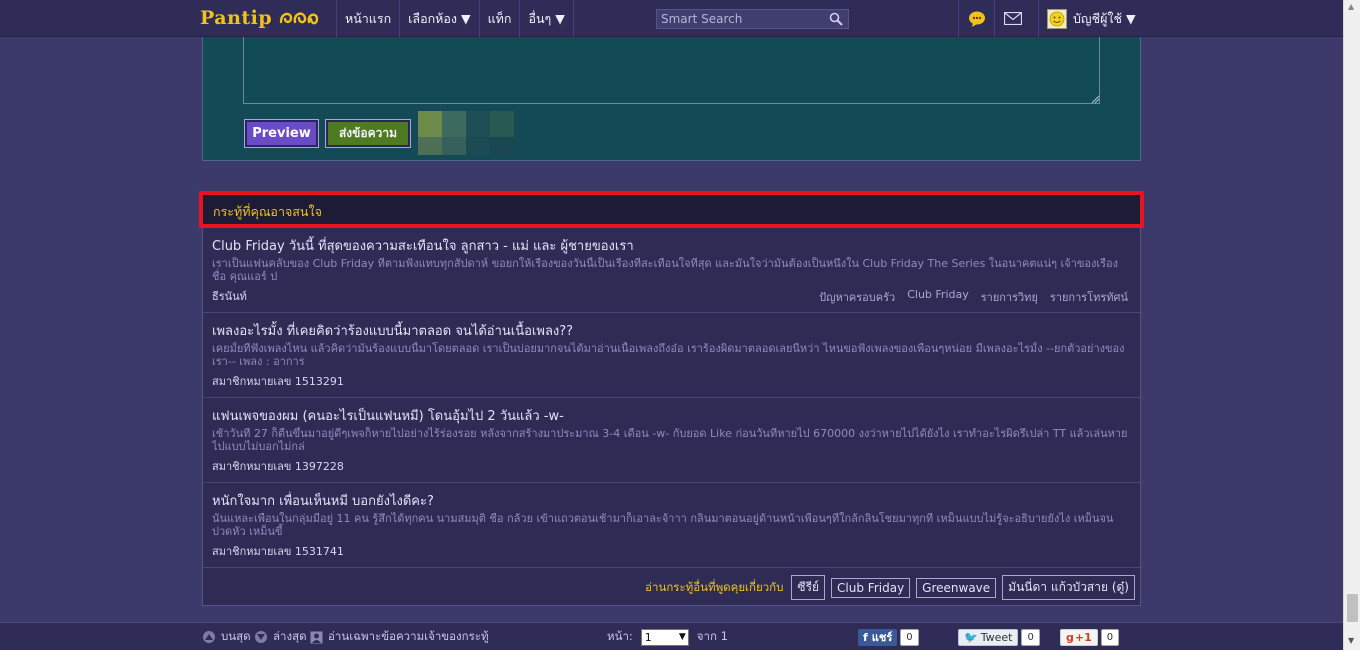  I want to click on scroll-top-button: บนสุด, so click(227, 636).